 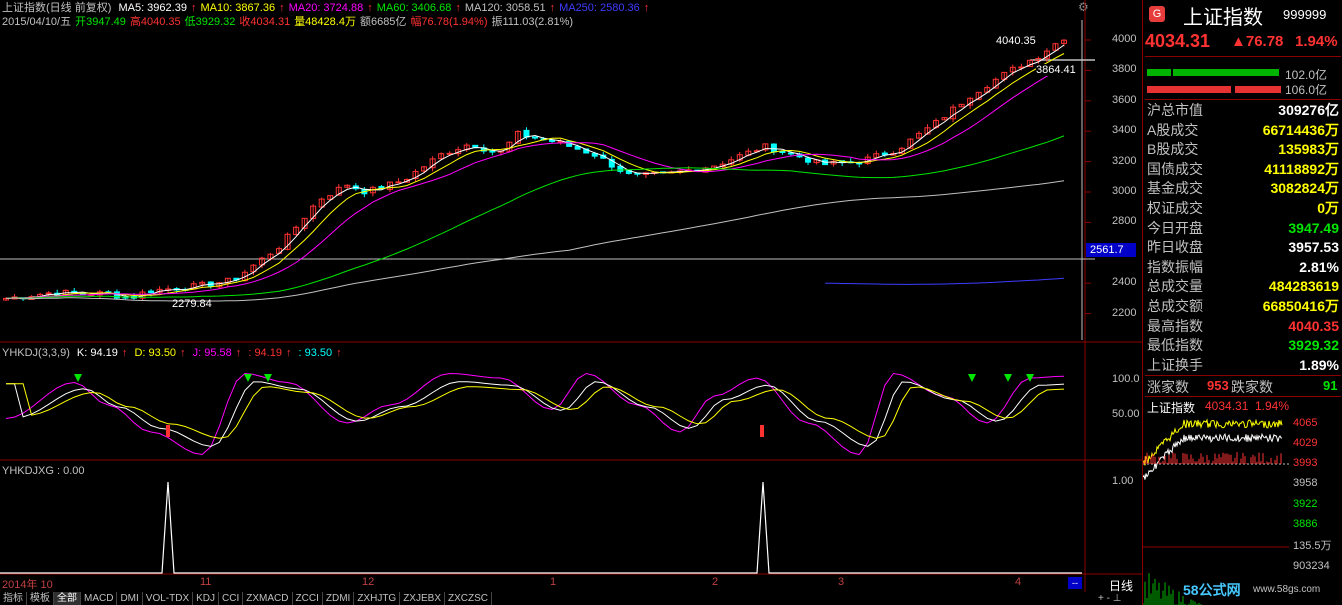 I want to click on quote-row-label: 今日开盘, so click(x=1175, y=227).